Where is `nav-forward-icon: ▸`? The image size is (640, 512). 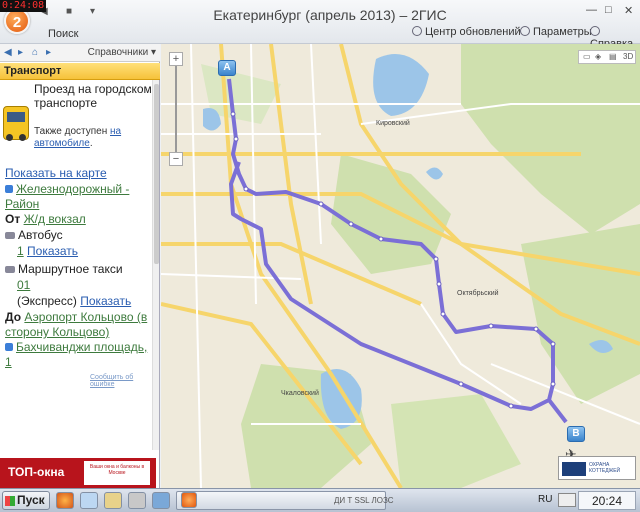 nav-forward-icon: ▸ is located at coordinates (20, 52).